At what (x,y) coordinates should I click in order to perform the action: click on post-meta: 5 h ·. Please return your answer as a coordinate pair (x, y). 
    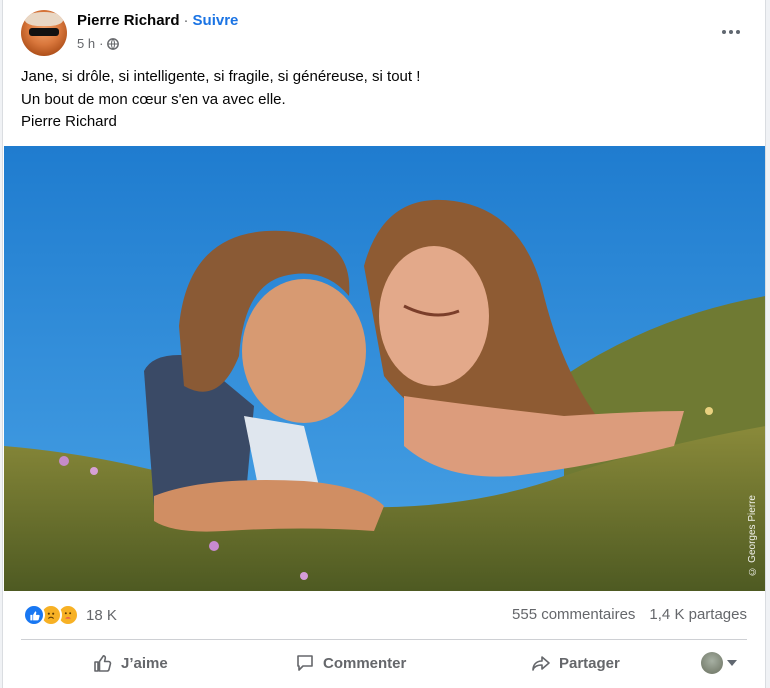
    Looking at the image, I should click on (98, 43).